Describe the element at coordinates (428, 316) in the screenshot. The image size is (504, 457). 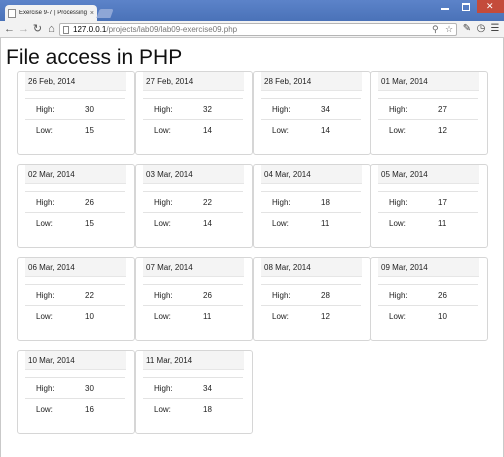
I see `forecast-low-row: Low: 10` at that location.